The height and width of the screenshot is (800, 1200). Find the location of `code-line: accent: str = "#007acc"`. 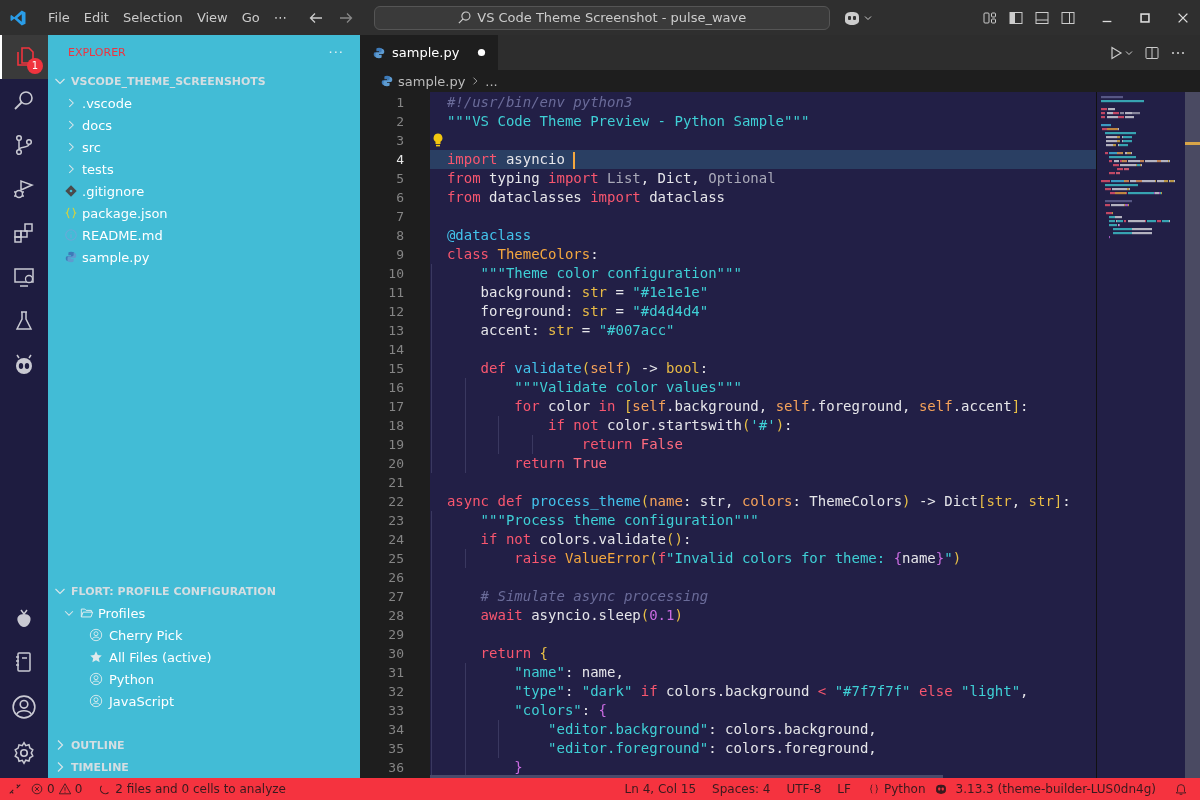

code-line: accent: str = "#007acc" is located at coordinates (577, 330).